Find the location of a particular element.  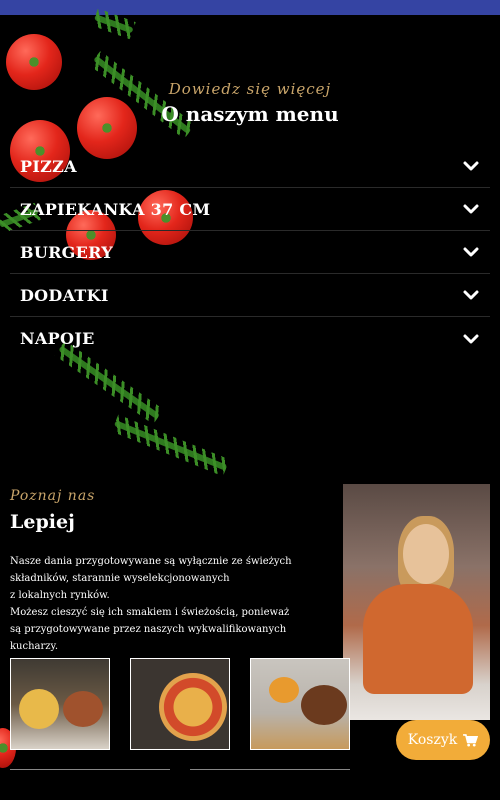

menu-category-label: ZAPIEKANKA 37 CM is located at coordinates (115, 209).